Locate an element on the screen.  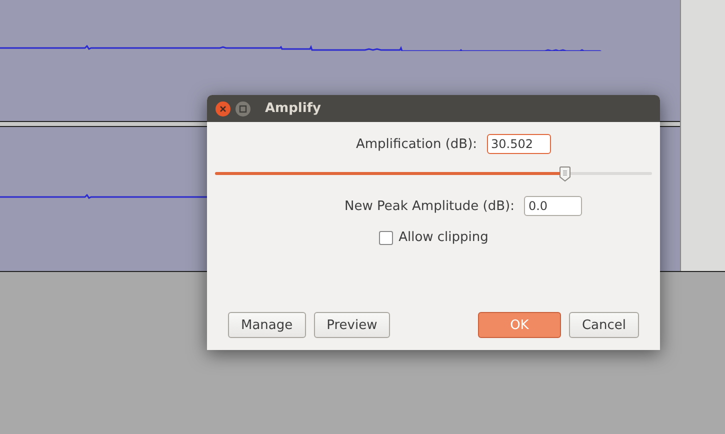
input-field: 30.502 is located at coordinates (519, 144).